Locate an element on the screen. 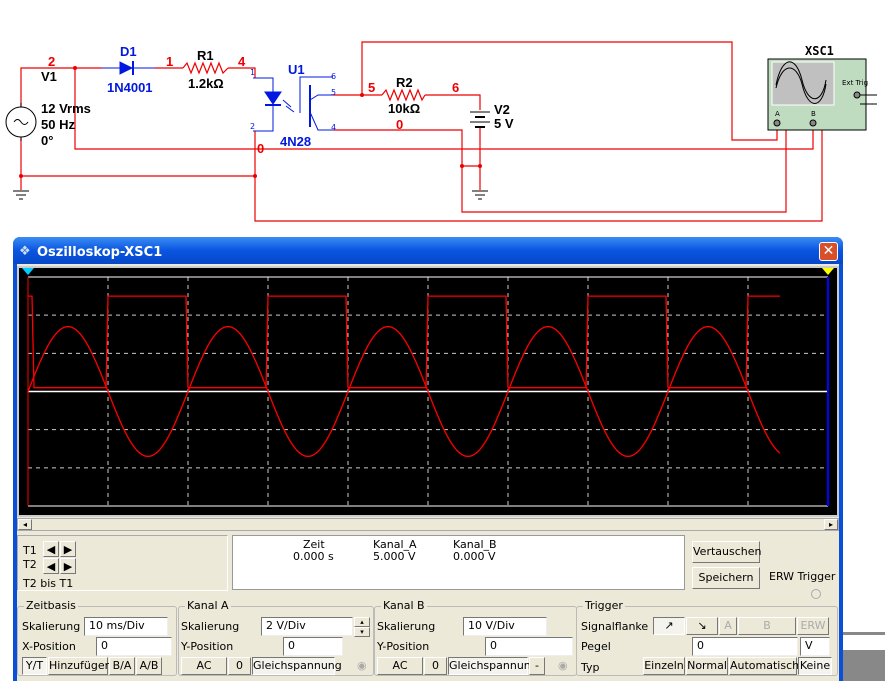  cursor-t1-marker is located at coordinates (28, 271).